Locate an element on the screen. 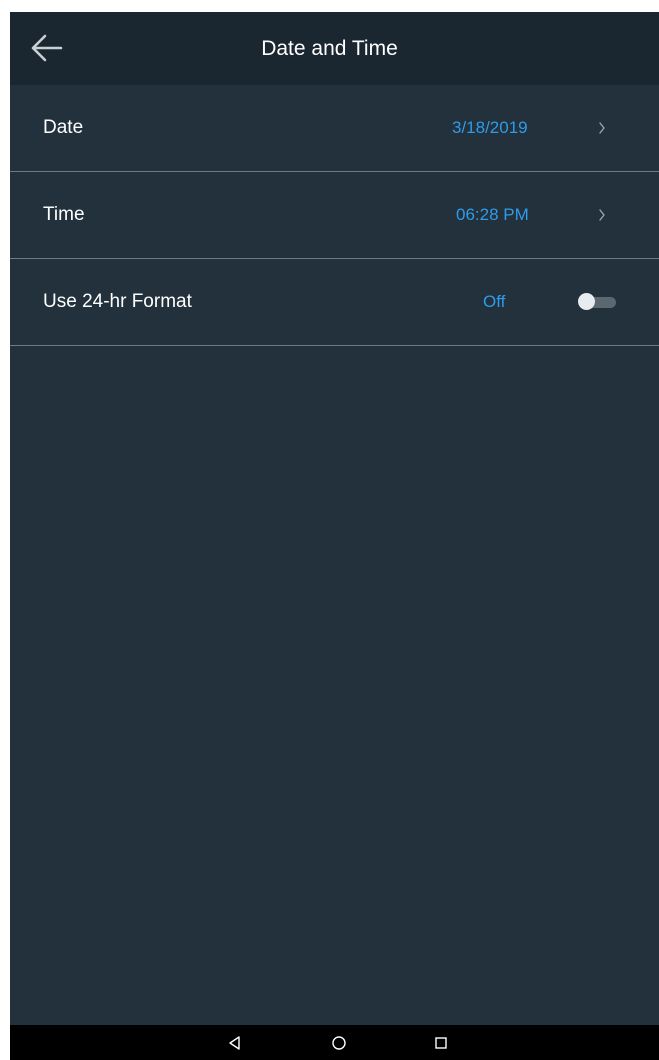  nav-recents-icon is located at coordinates (441, 1043).